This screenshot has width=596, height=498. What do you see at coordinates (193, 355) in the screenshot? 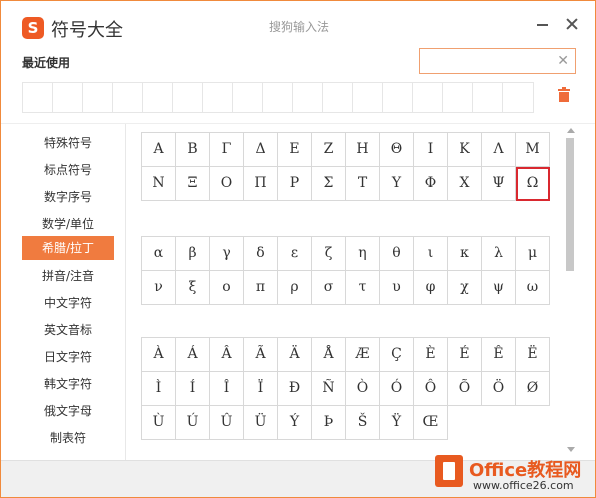
I see `symbol-cell: Á` at bounding box center [193, 355].